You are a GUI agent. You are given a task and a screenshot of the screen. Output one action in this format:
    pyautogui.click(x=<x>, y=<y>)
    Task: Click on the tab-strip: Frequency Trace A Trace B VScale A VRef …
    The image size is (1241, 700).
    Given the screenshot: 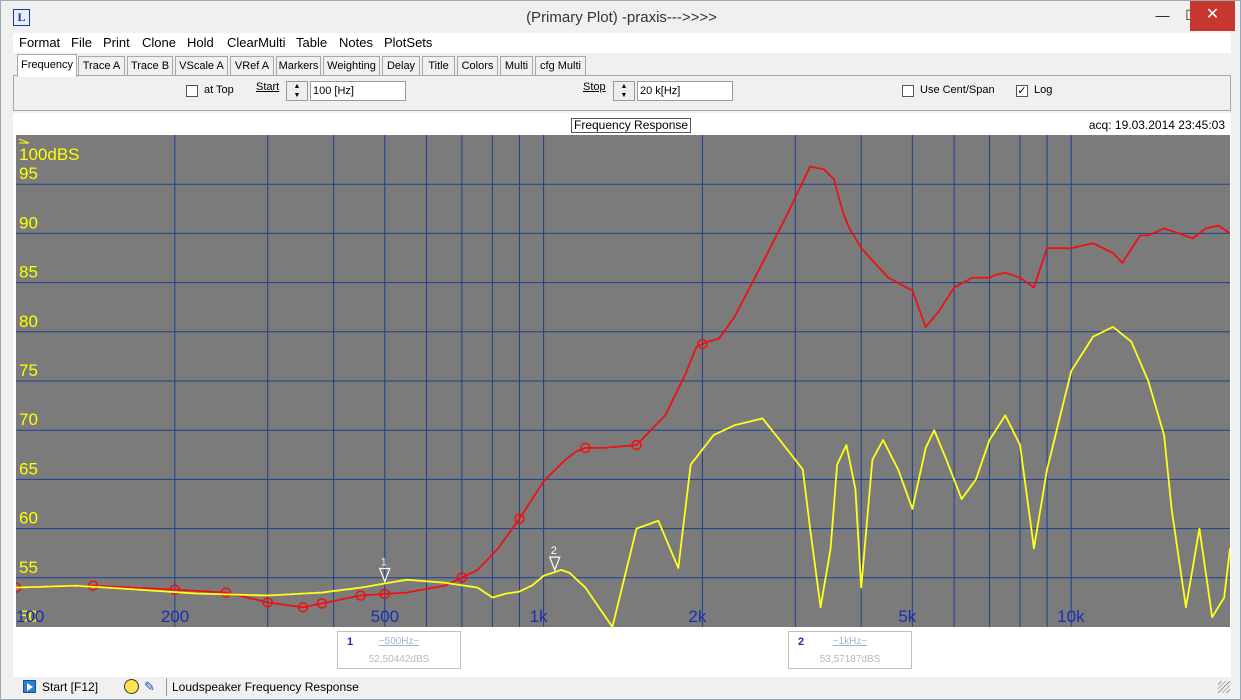 What is the action you would take?
    pyautogui.click(x=622, y=65)
    